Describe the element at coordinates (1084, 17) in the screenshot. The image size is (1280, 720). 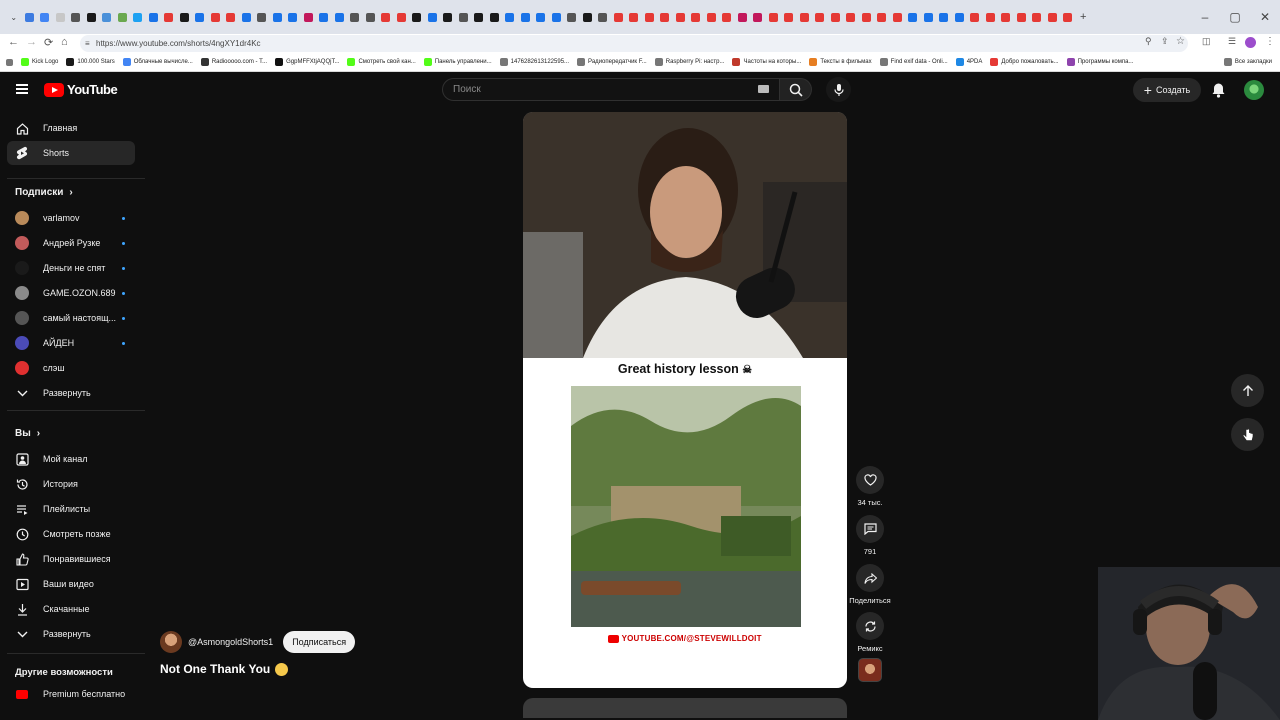
I see `new-tab-button: +` at that location.